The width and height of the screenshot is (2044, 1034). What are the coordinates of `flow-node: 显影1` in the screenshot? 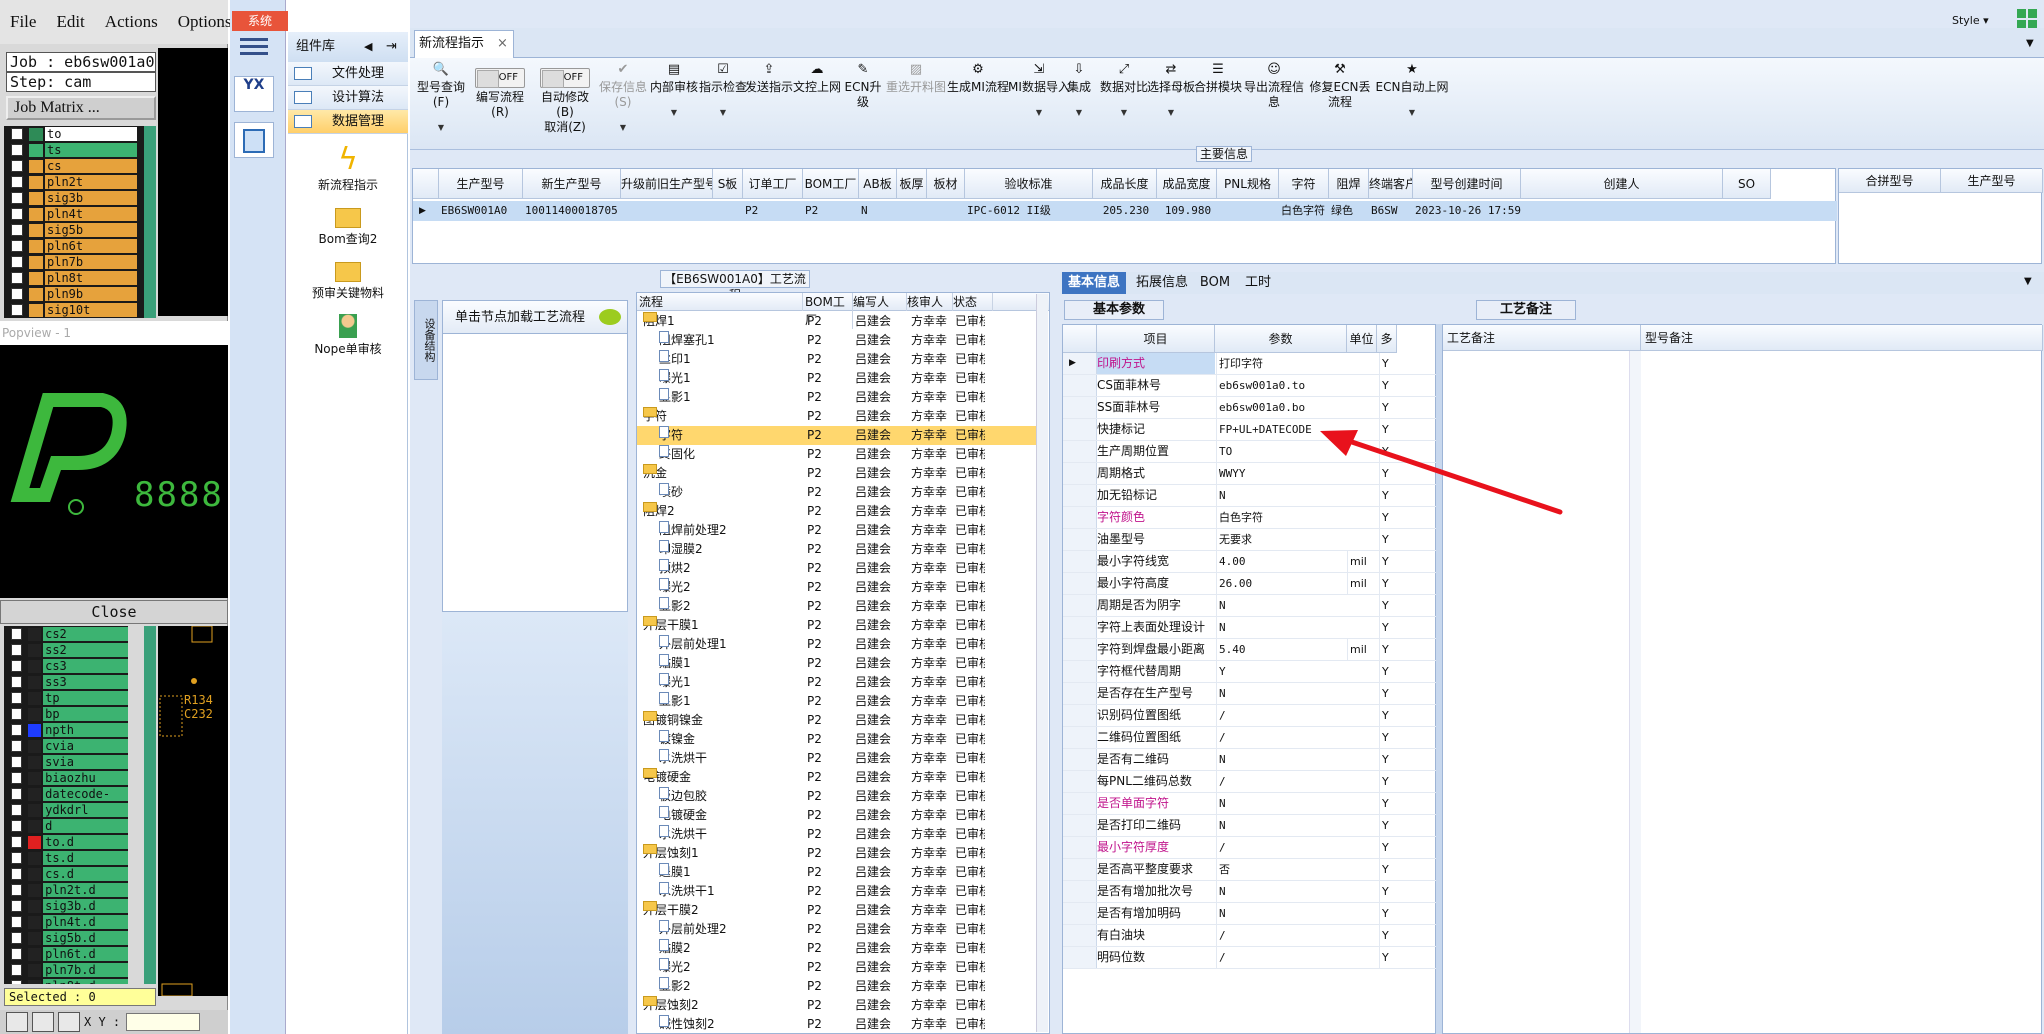 It's located at (675, 701).